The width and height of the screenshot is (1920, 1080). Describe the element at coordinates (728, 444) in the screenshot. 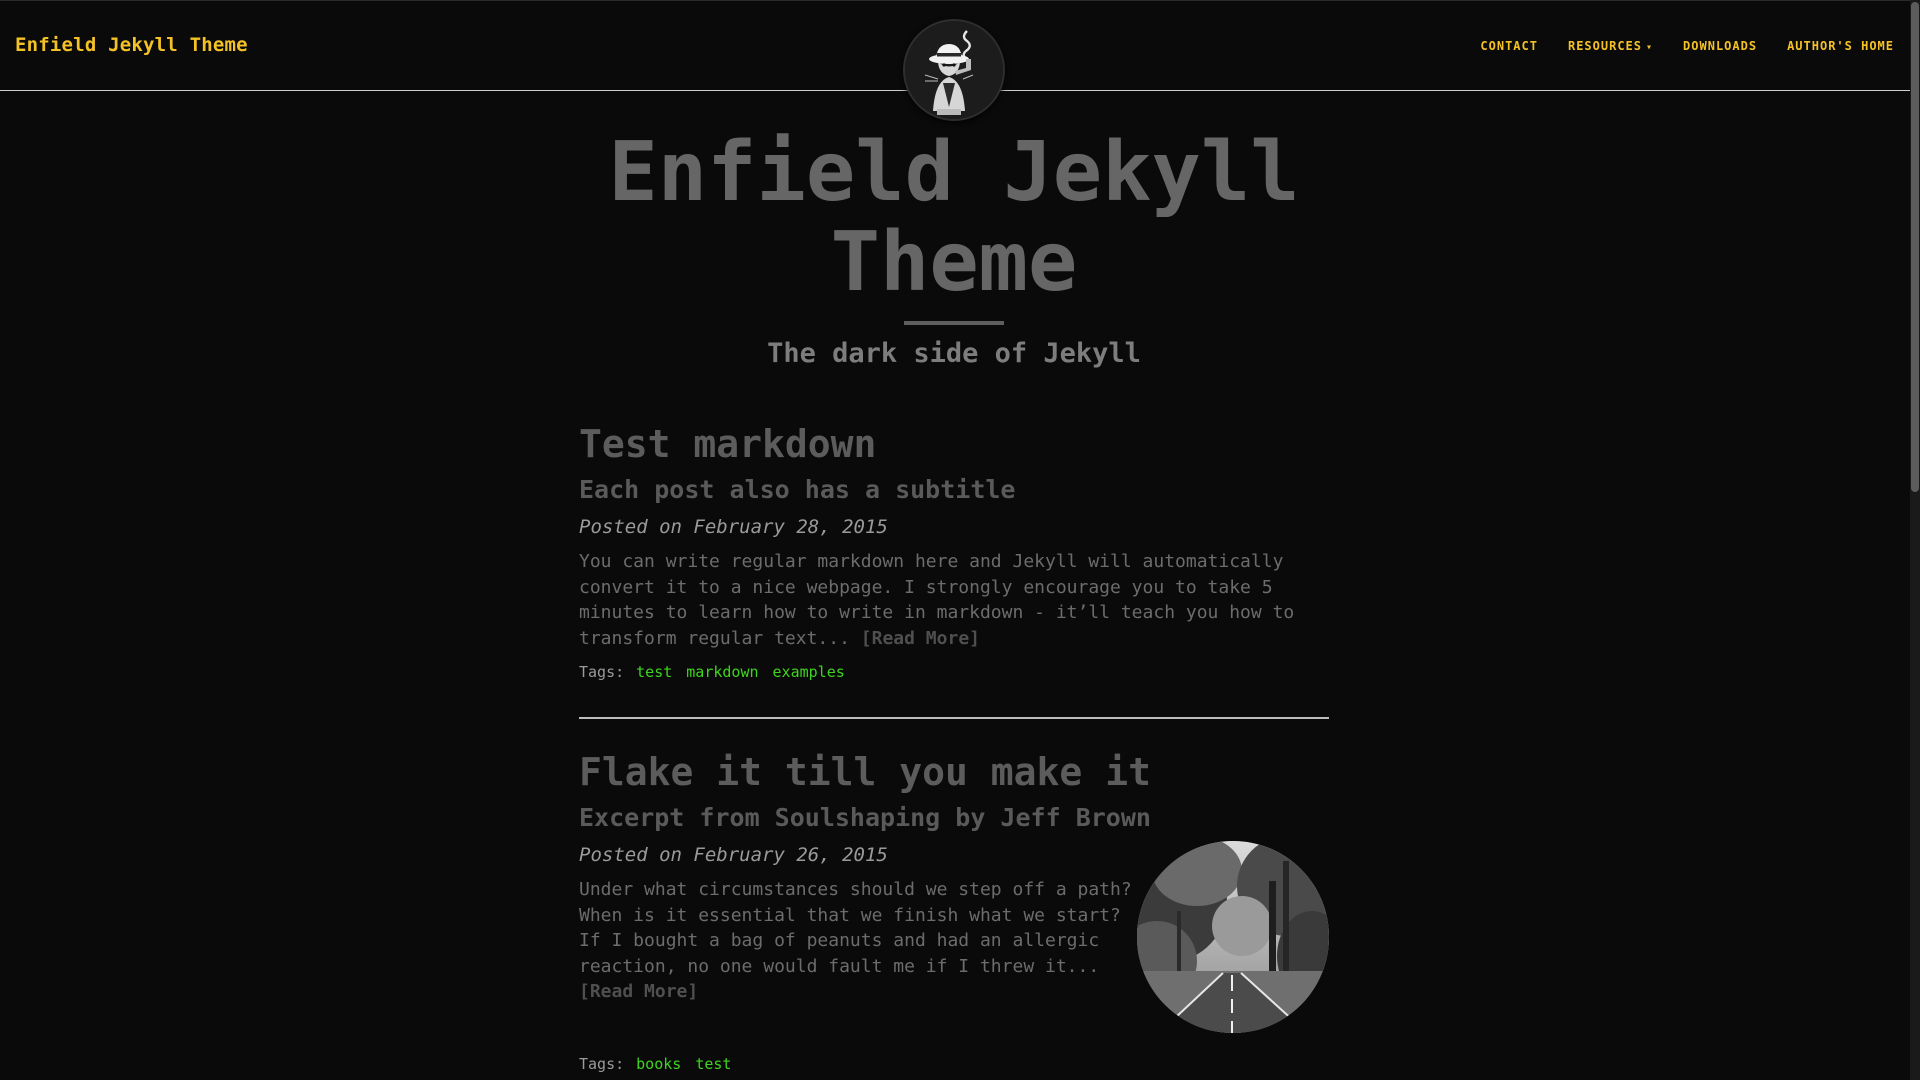

I see `post-title: Test markdown` at that location.